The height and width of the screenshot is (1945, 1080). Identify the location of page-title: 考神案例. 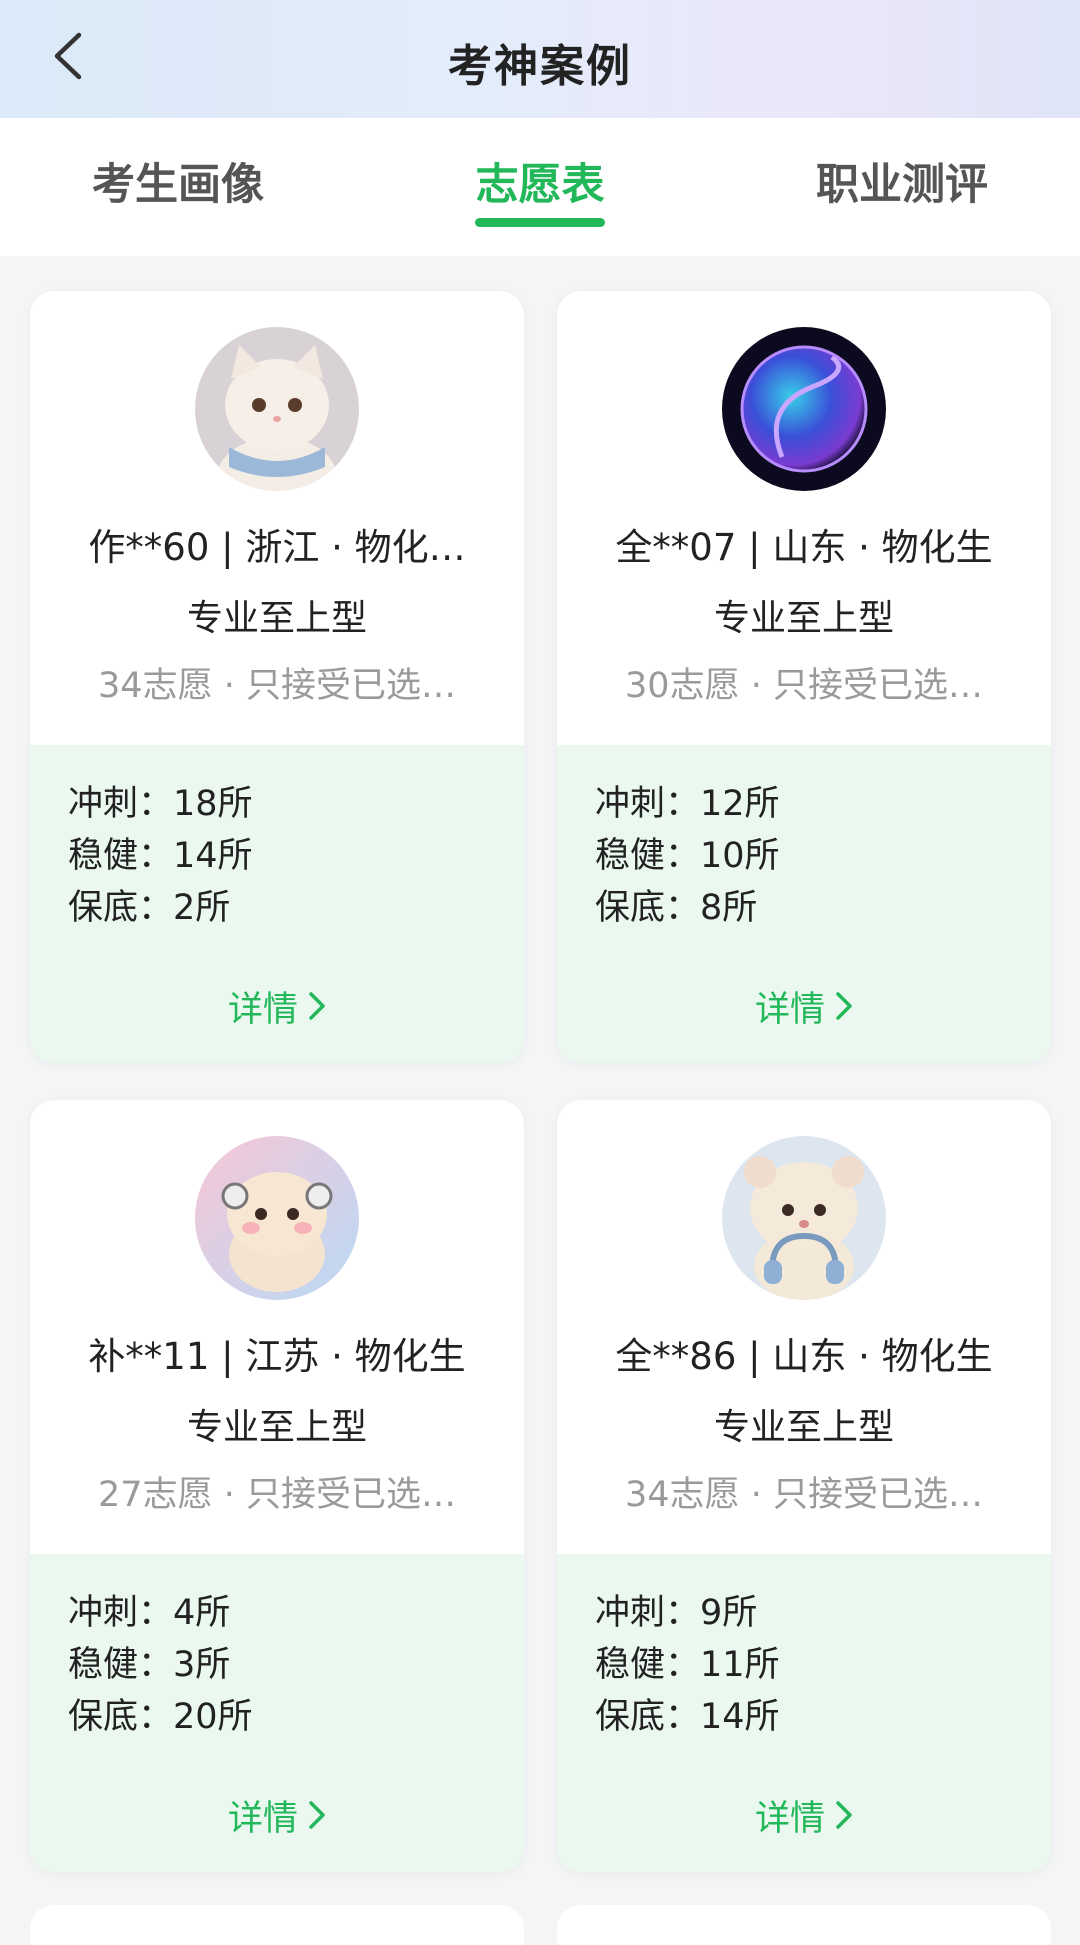
(540, 66).